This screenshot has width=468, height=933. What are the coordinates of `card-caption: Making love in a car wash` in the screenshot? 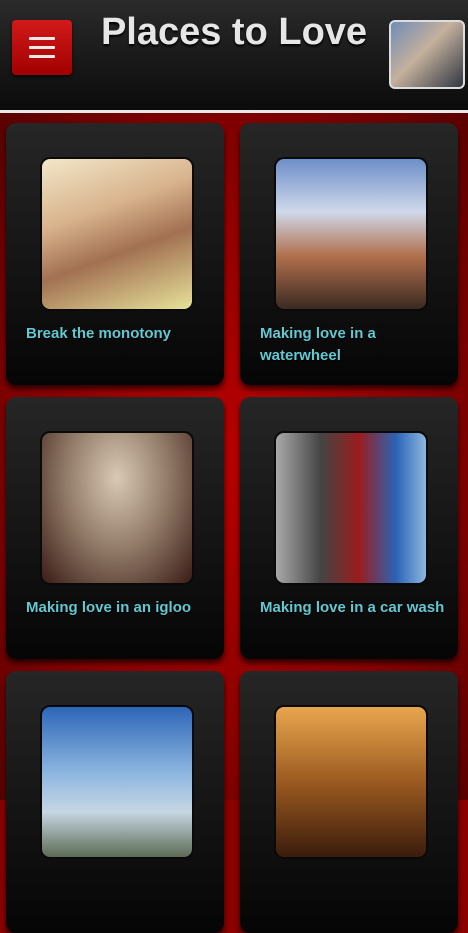 It's located at (352, 607).